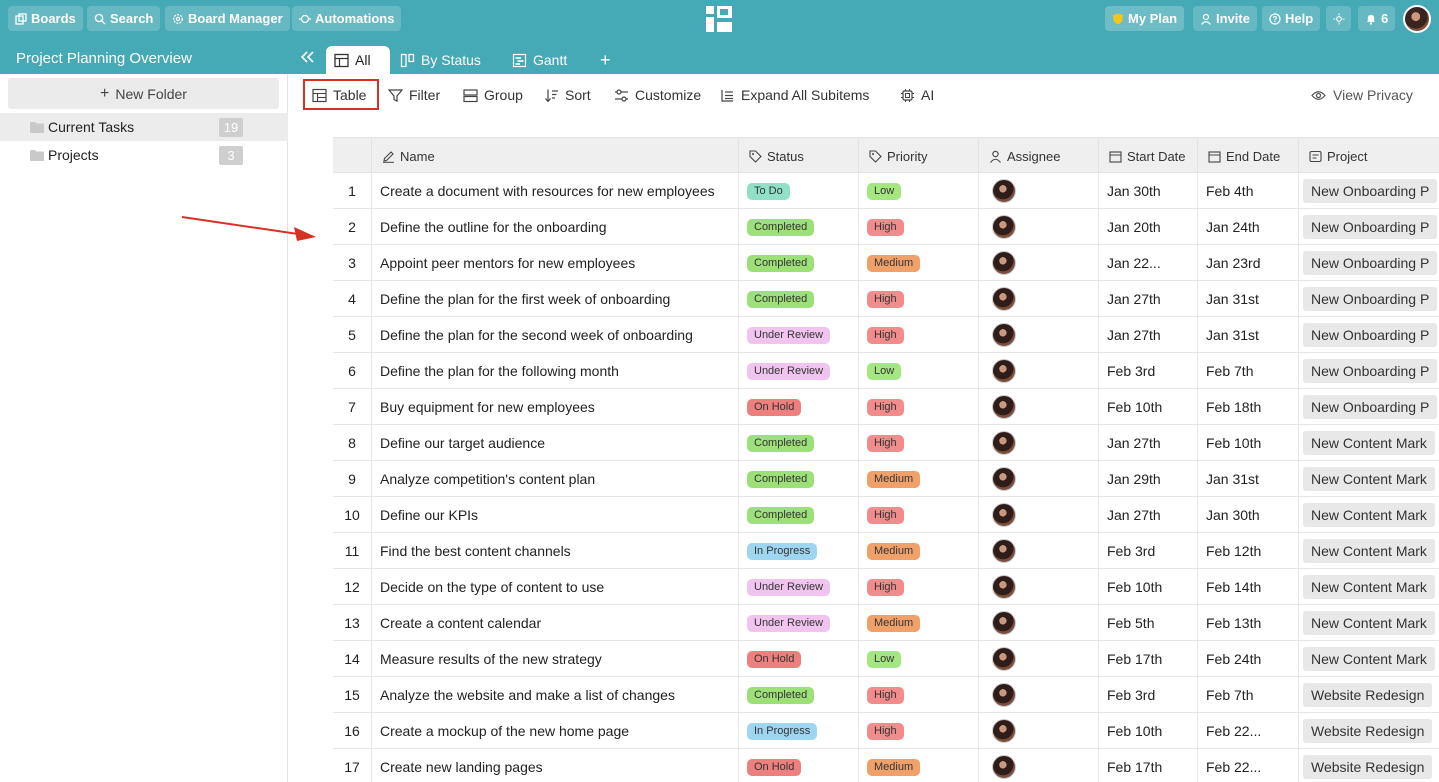 This screenshot has height=782, width=1439. What do you see at coordinates (554, 227) in the screenshot?
I see `task-name-cell: Define the outline for the onboarding` at bounding box center [554, 227].